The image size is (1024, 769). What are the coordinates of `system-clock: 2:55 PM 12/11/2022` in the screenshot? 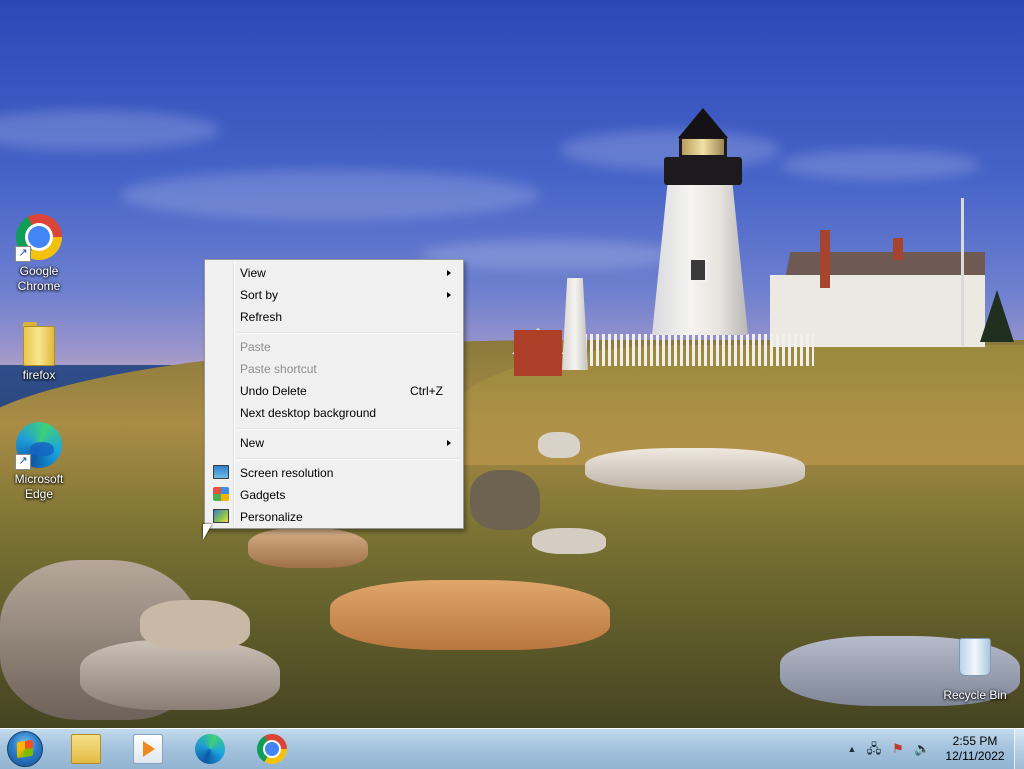 It's located at (975, 749).